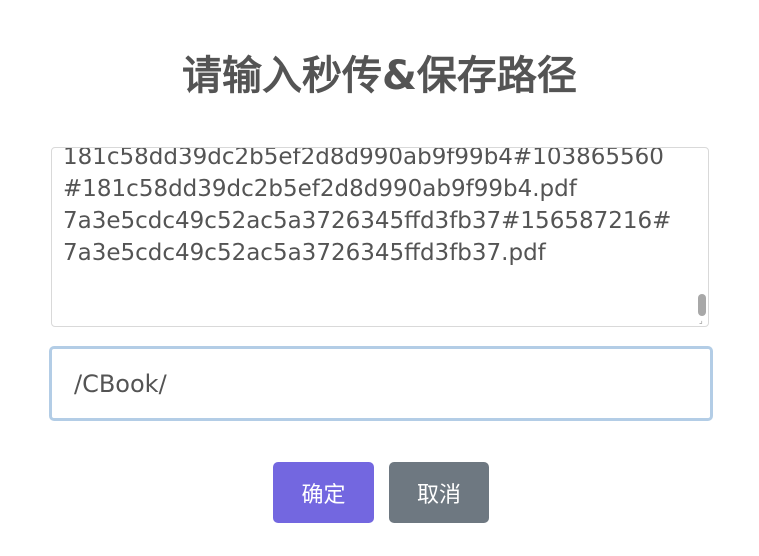  Describe the element at coordinates (439, 492) in the screenshot. I see `cancel-button: 取消` at that location.